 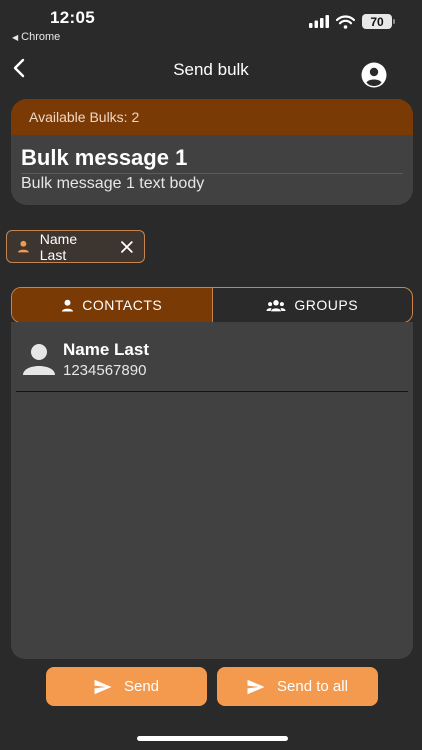 I want to click on contact-phone: 1234567890, so click(x=105, y=370).